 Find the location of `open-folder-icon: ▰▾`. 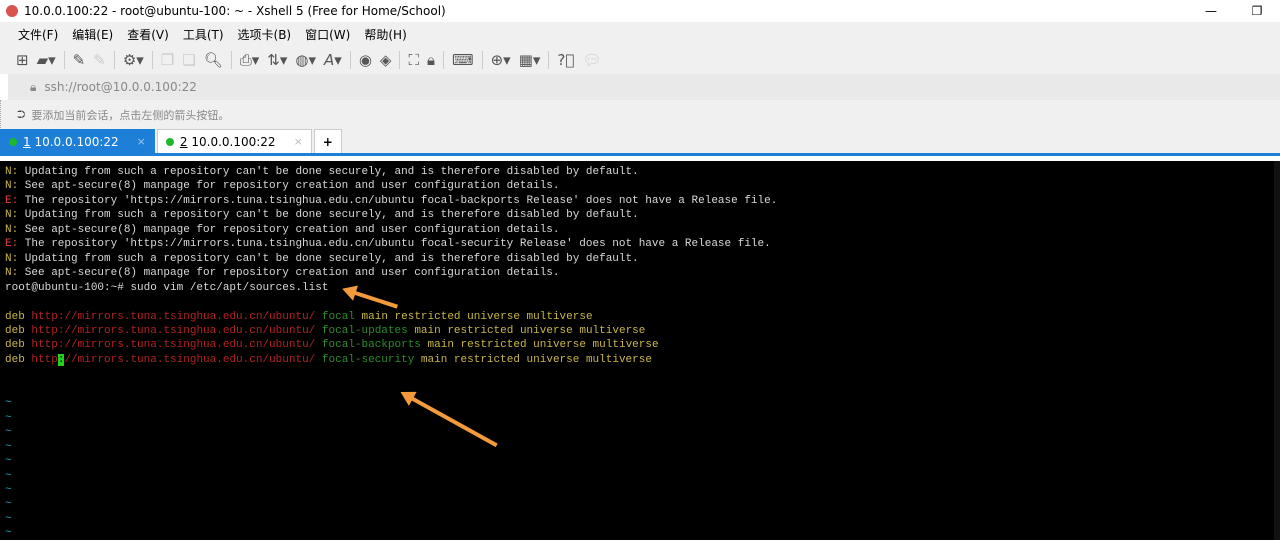

open-folder-icon: ▰▾ is located at coordinates (46, 60).